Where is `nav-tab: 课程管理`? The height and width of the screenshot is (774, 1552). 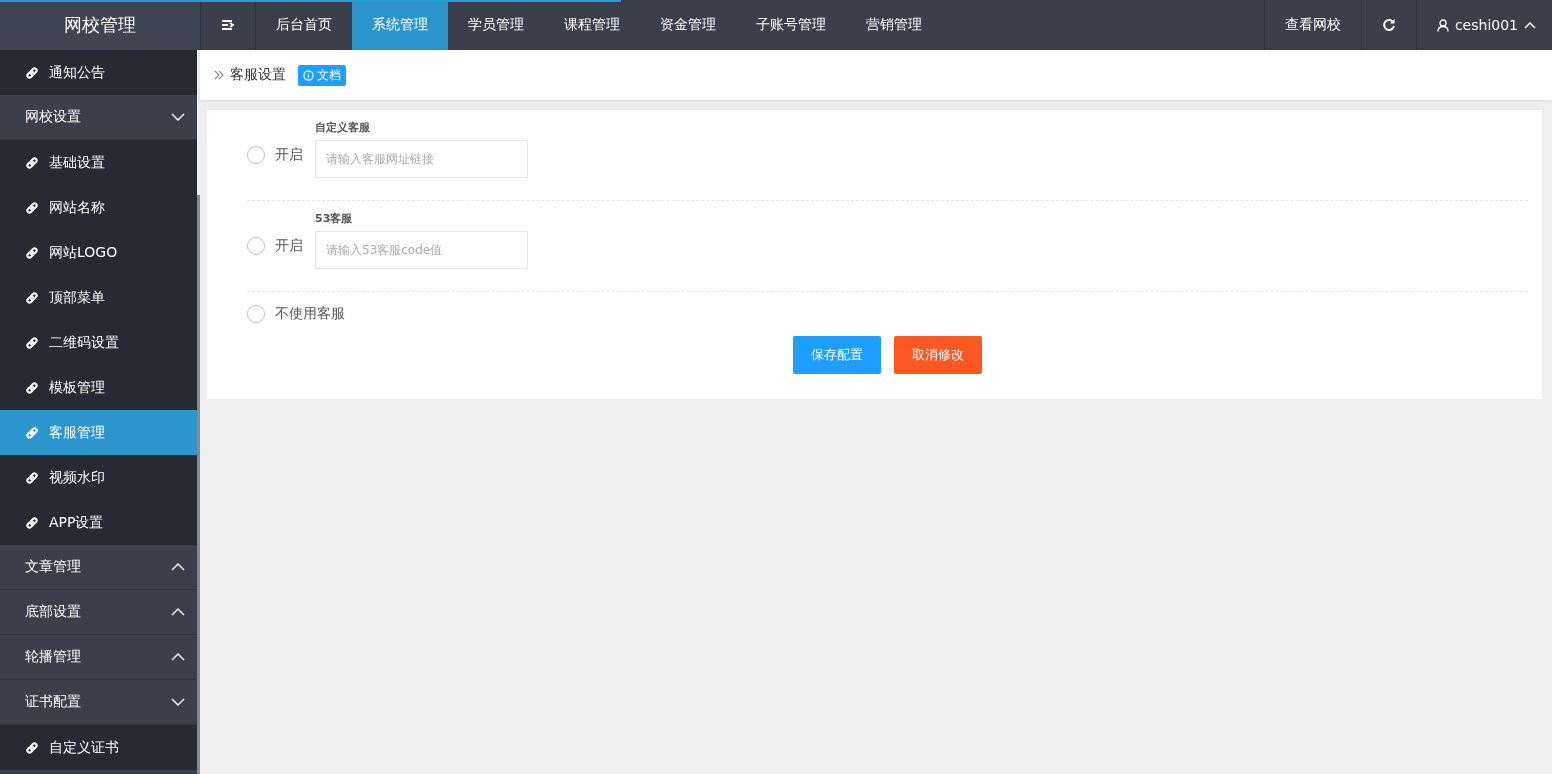
nav-tab: 课程管理 is located at coordinates (592, 25).